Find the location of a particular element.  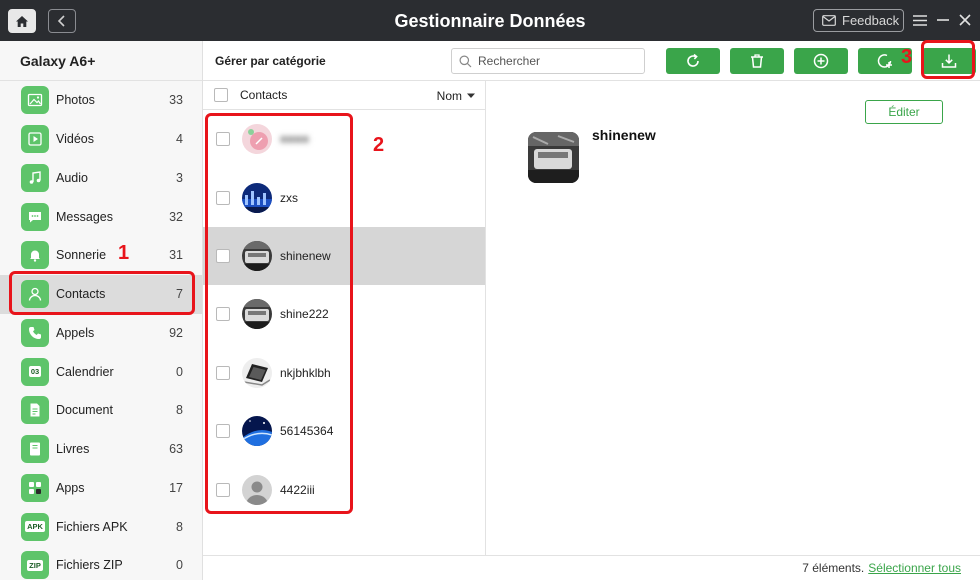

sidebar-item-label: Appels is located at coordinates (75, 332).